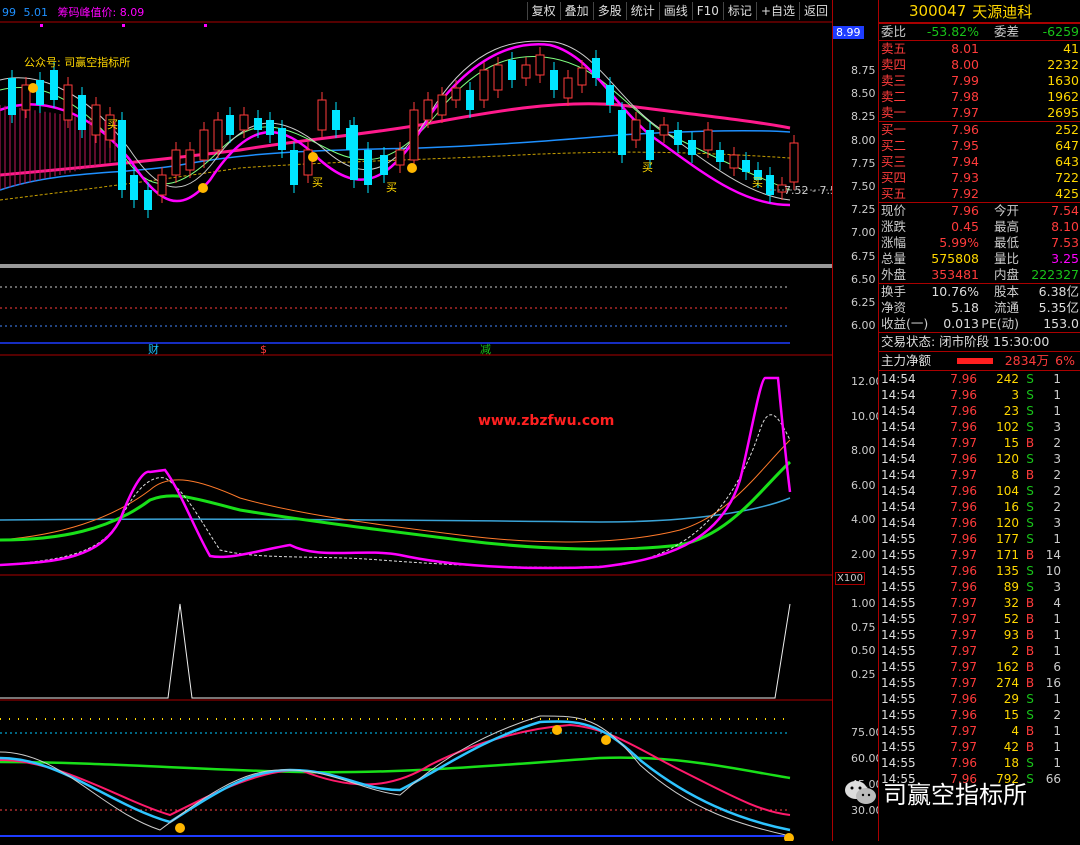 The image size is (1080, 845). Describe the element at coordinates (1053, 555) in the screenshot. I see `tick-count: 14` at that location.